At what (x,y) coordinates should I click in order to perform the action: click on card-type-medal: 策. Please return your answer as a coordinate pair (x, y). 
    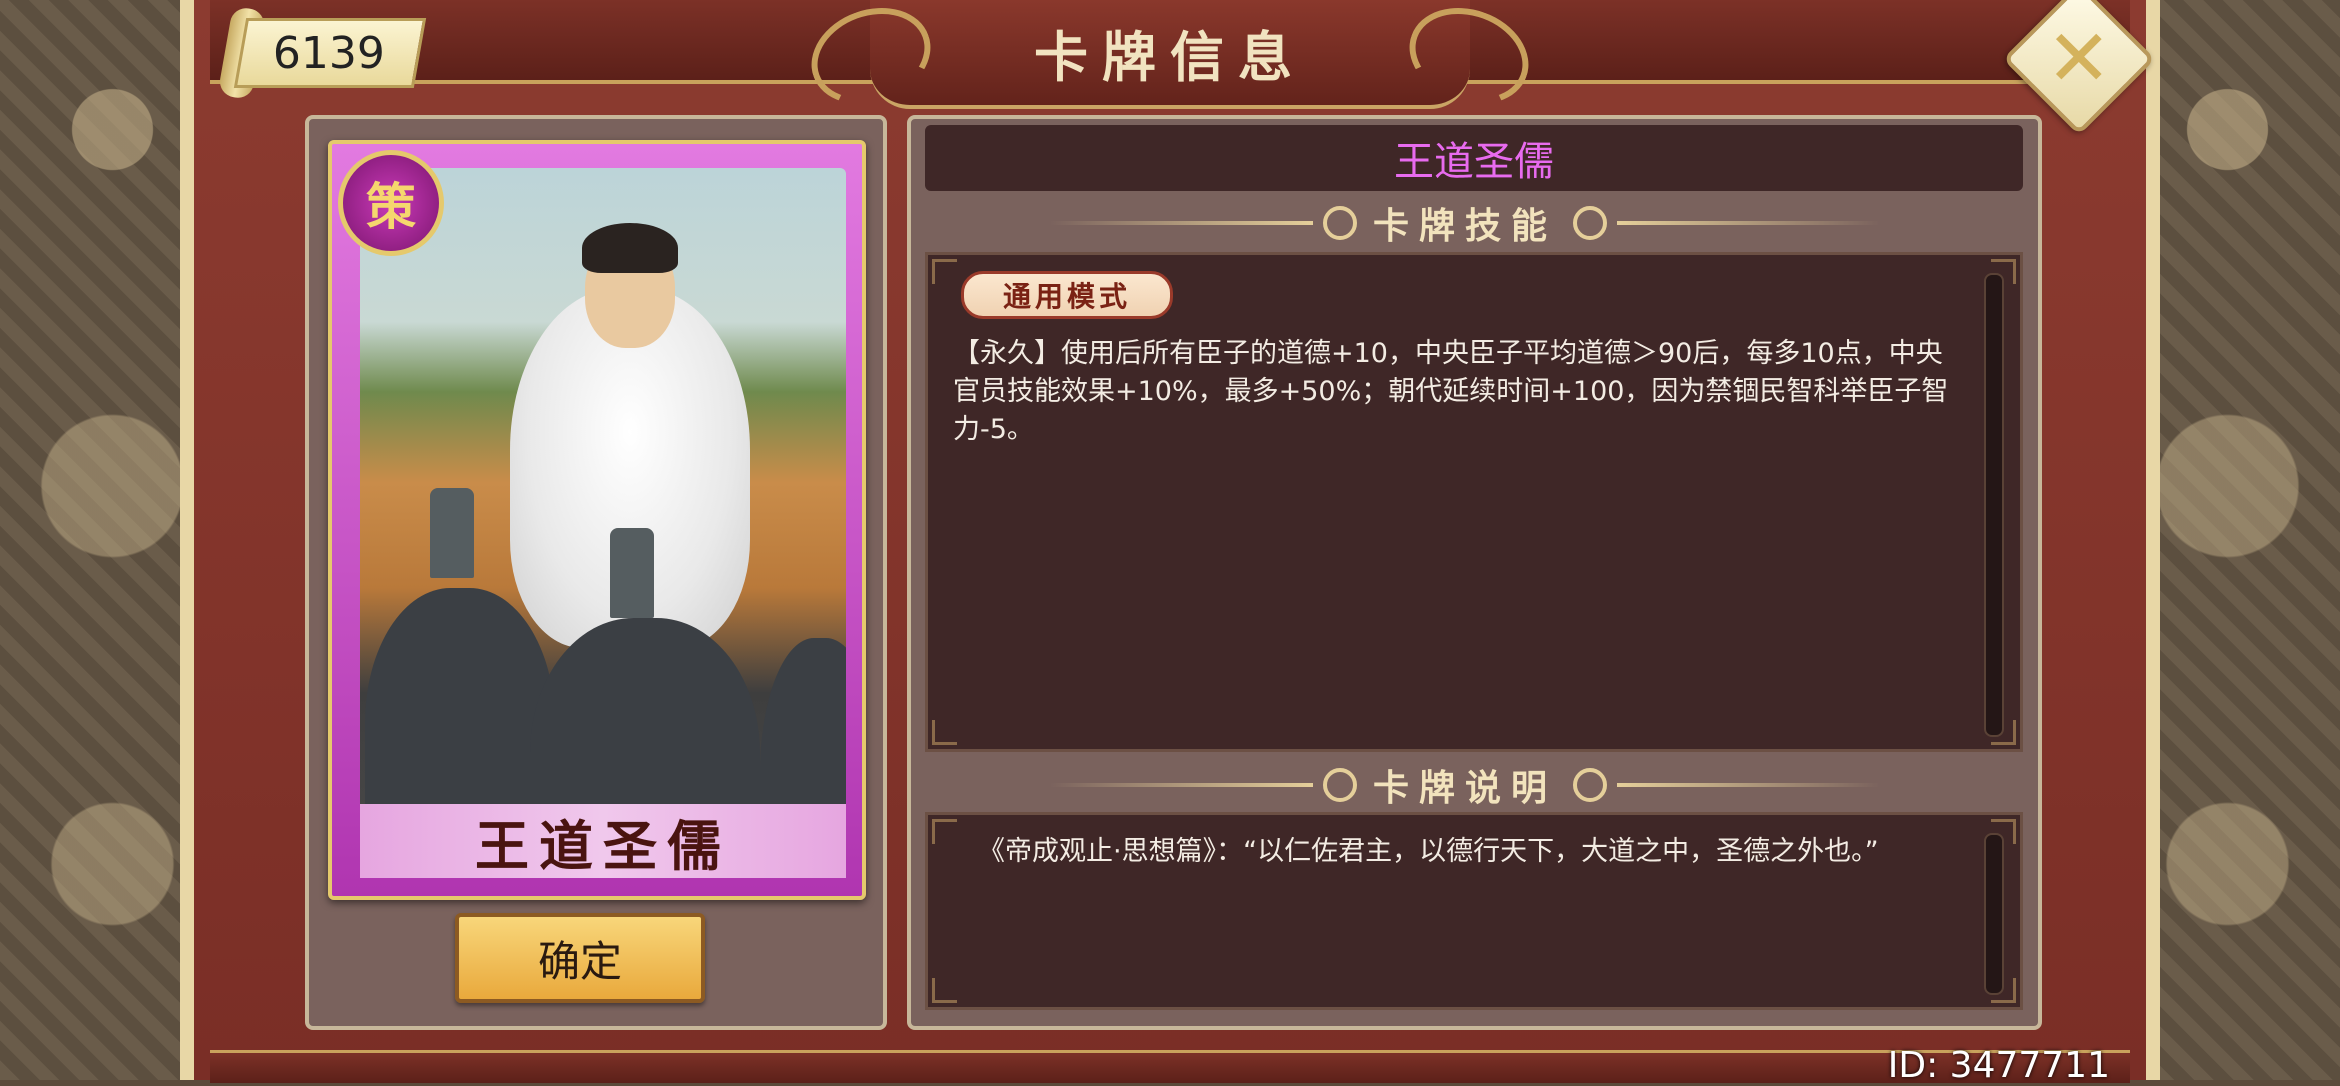
    Looking at the image, I should click on (391, 203).